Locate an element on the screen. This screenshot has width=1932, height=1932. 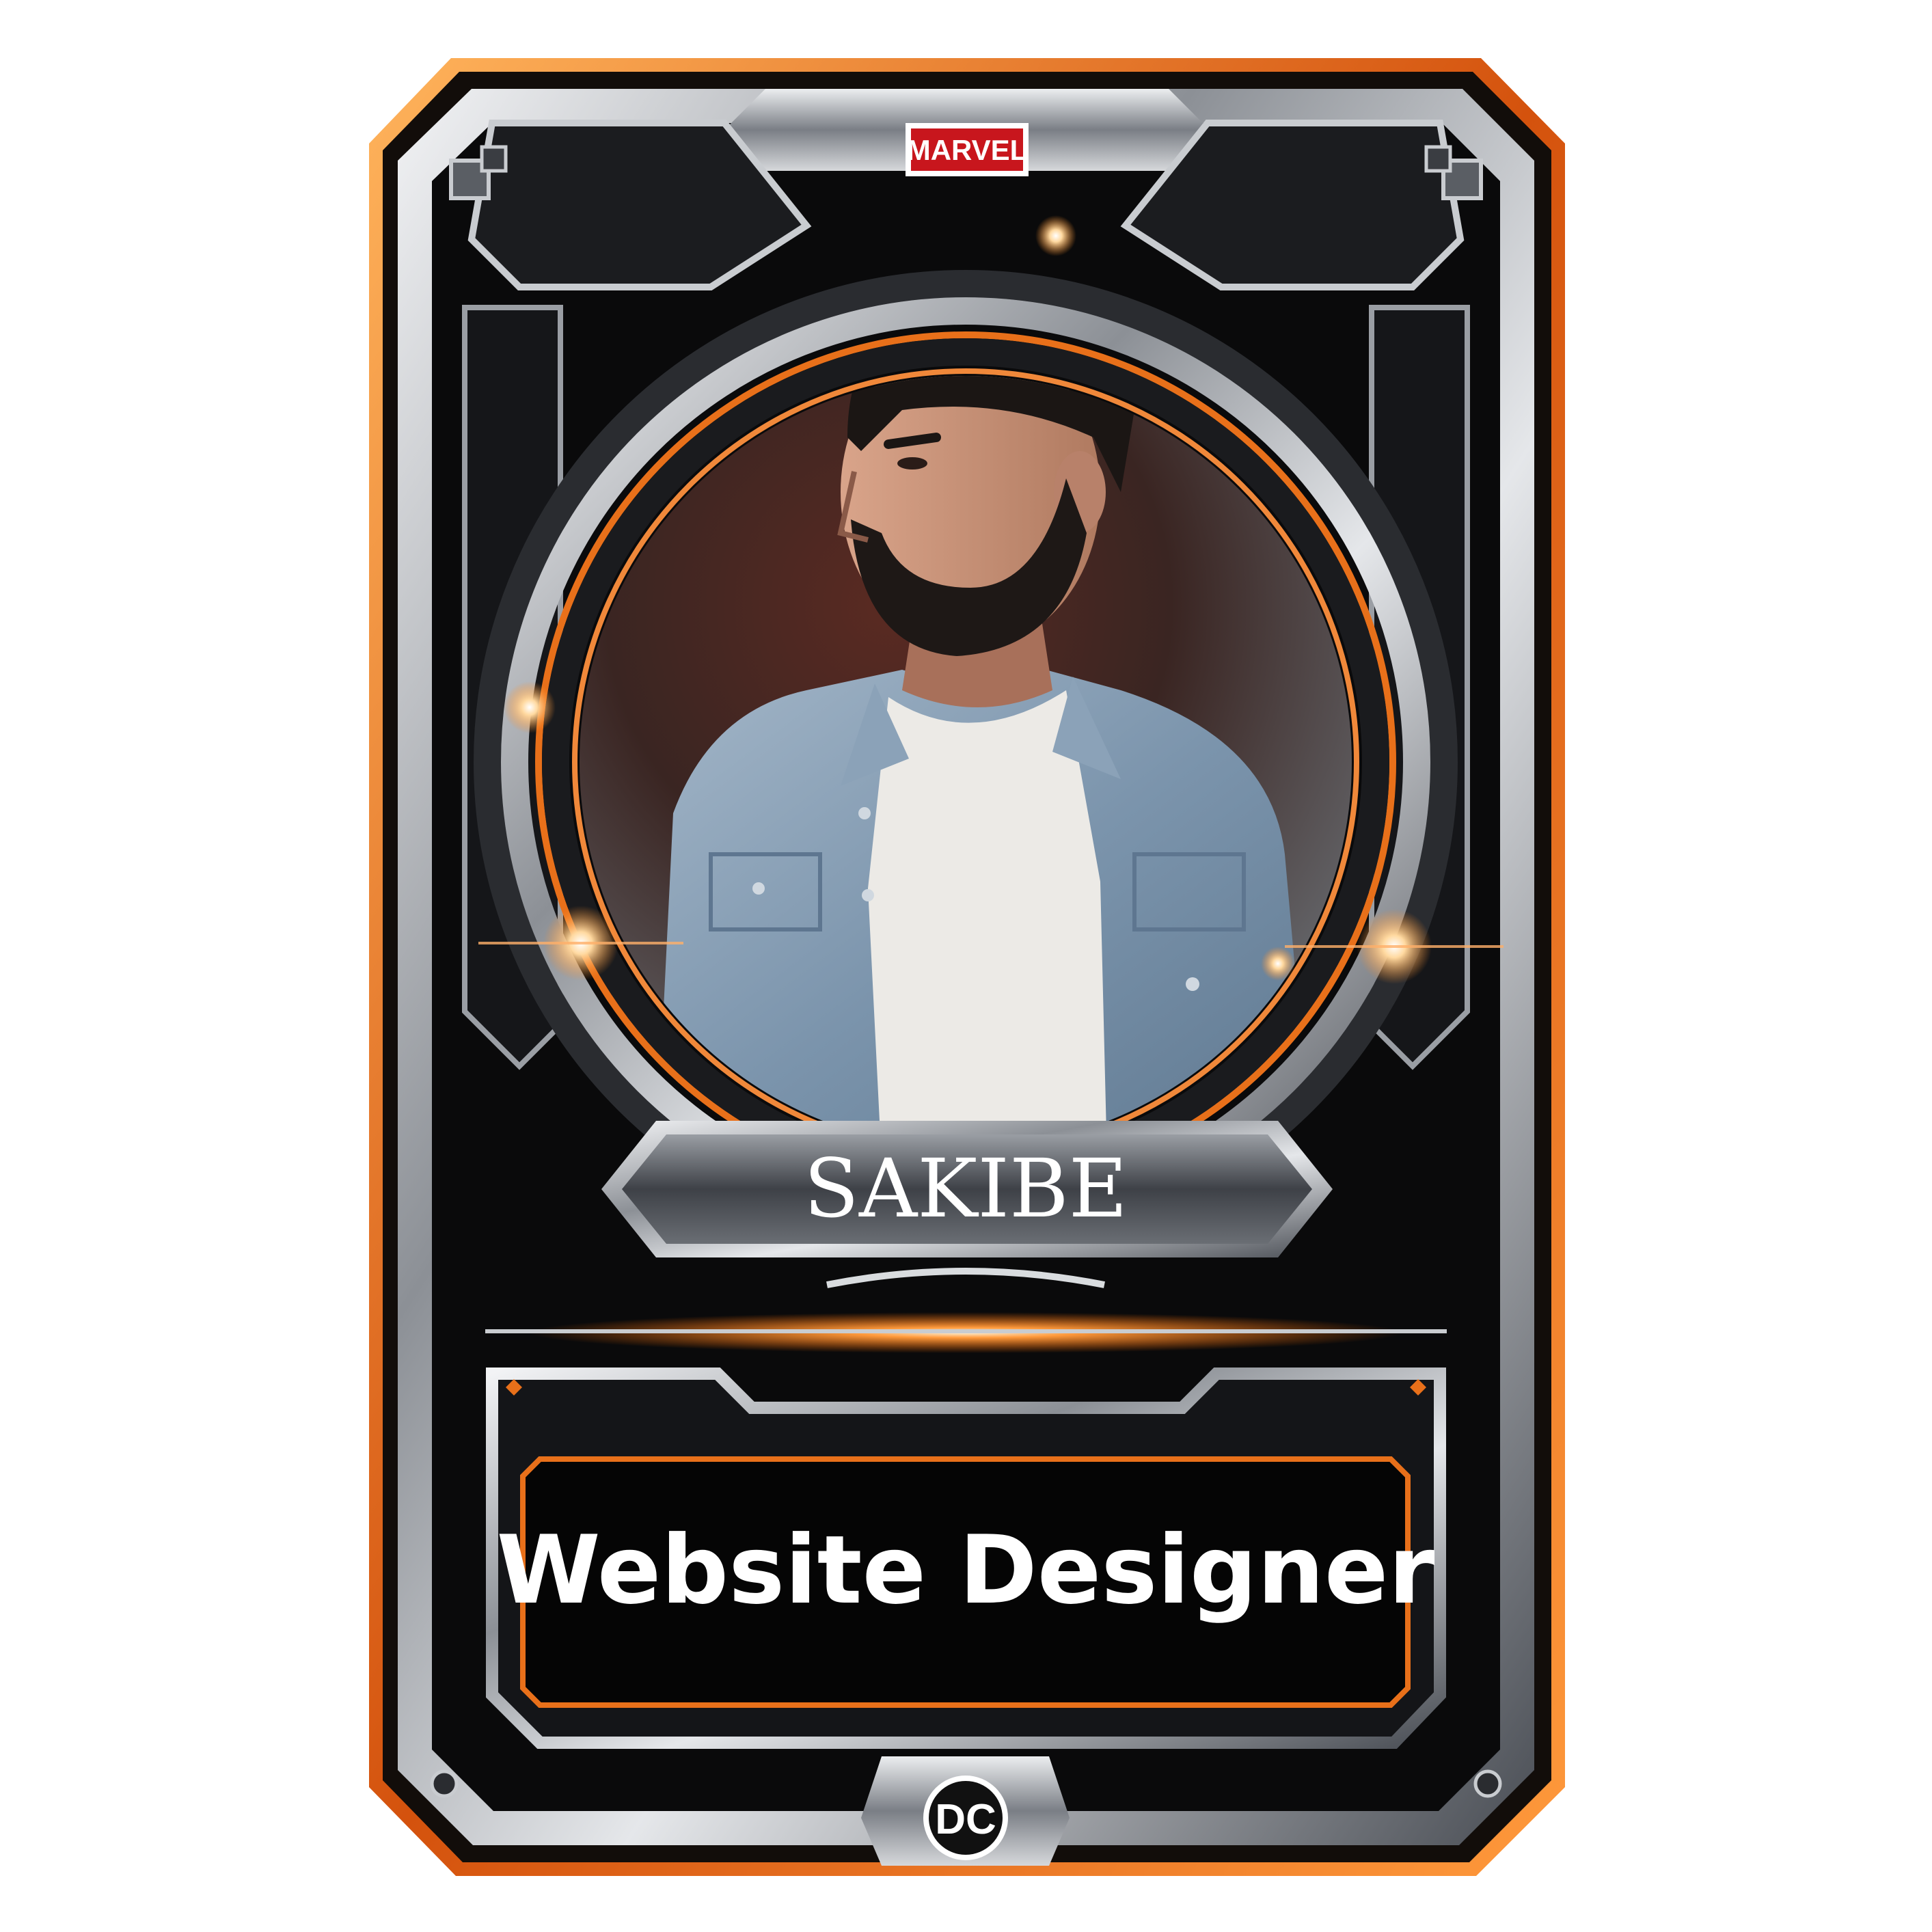
t-shirt is located at coordinates (987, 919).